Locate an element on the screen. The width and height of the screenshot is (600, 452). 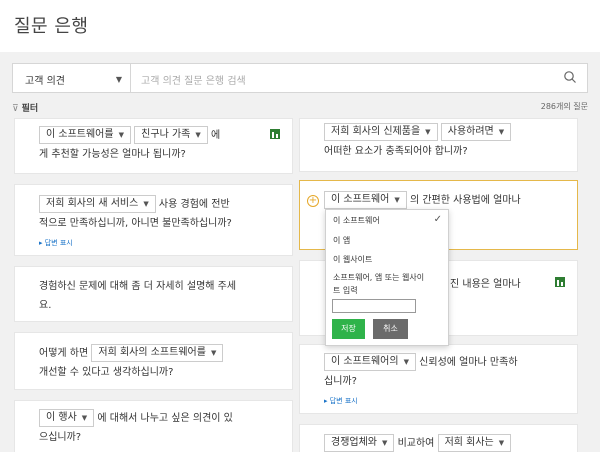
question-text: 적으로 만족하십니까, 아니면 불만족하십니까? is located at coordinates (135, 223).